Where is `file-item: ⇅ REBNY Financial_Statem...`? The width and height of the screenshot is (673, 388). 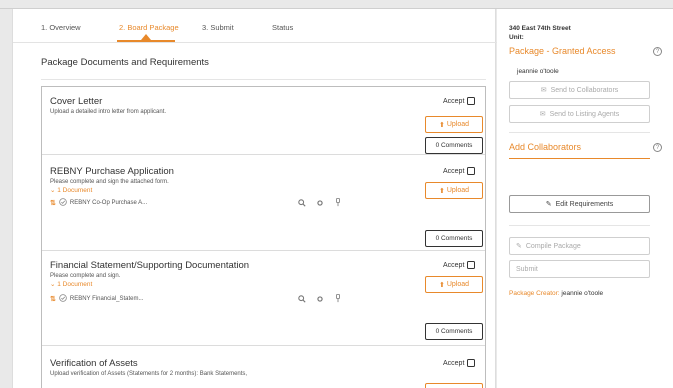 file-item: ⇅ REBNY Financial_Statem... is located at coordinates (96, 299).